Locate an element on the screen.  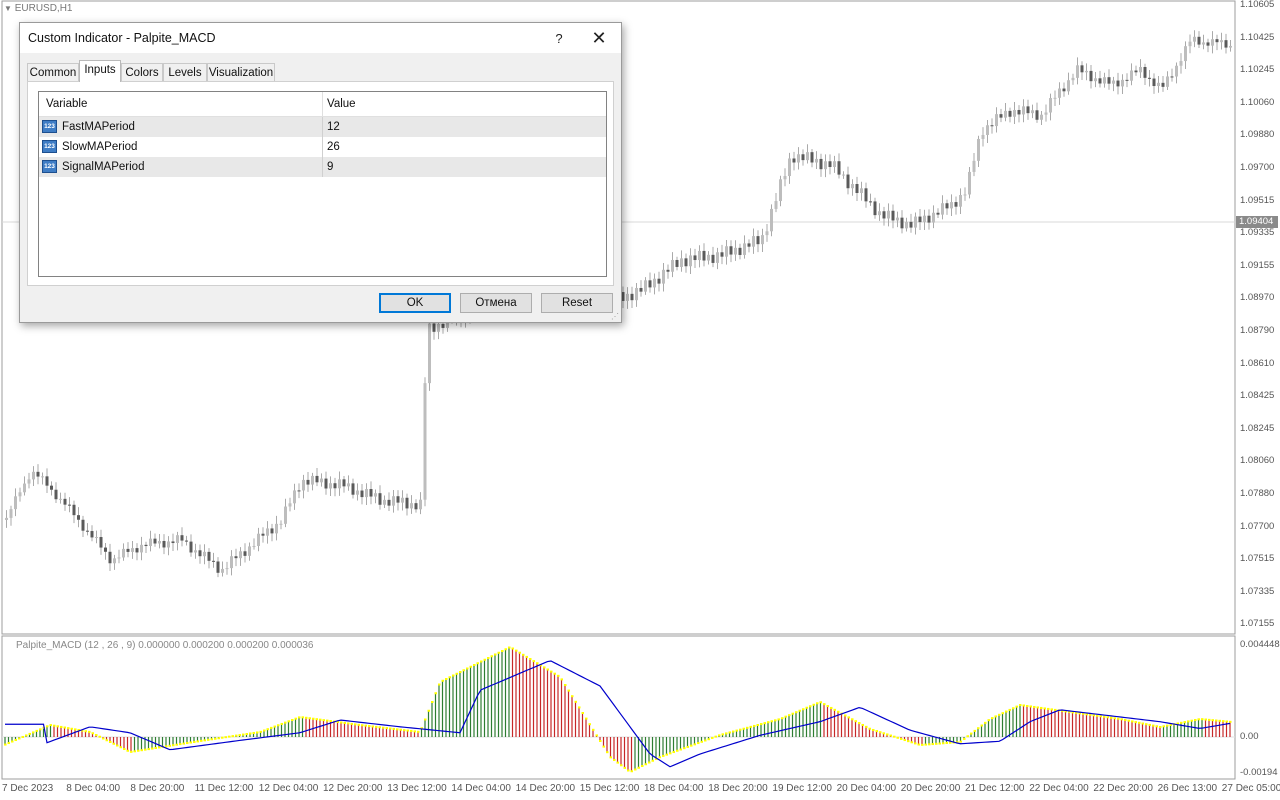
variable-name: SlowMAPeriod is located at coordinates (100, 147).